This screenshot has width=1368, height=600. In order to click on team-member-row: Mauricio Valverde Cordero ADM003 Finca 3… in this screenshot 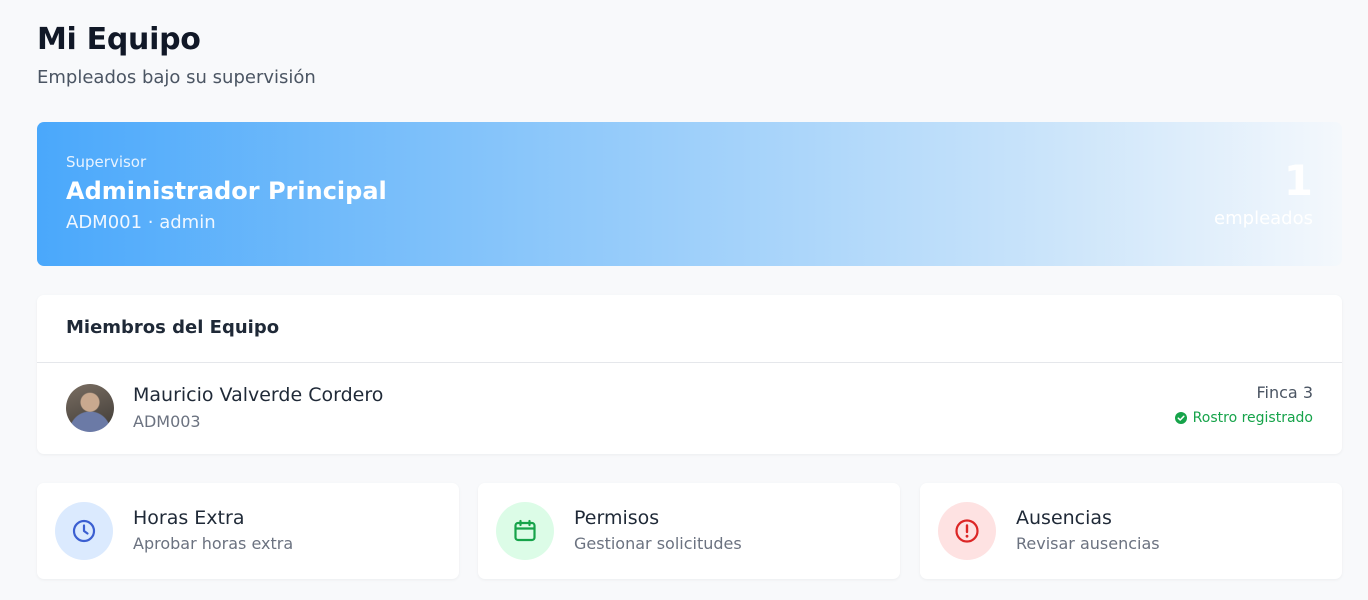, I will do `click(689, 408)`.